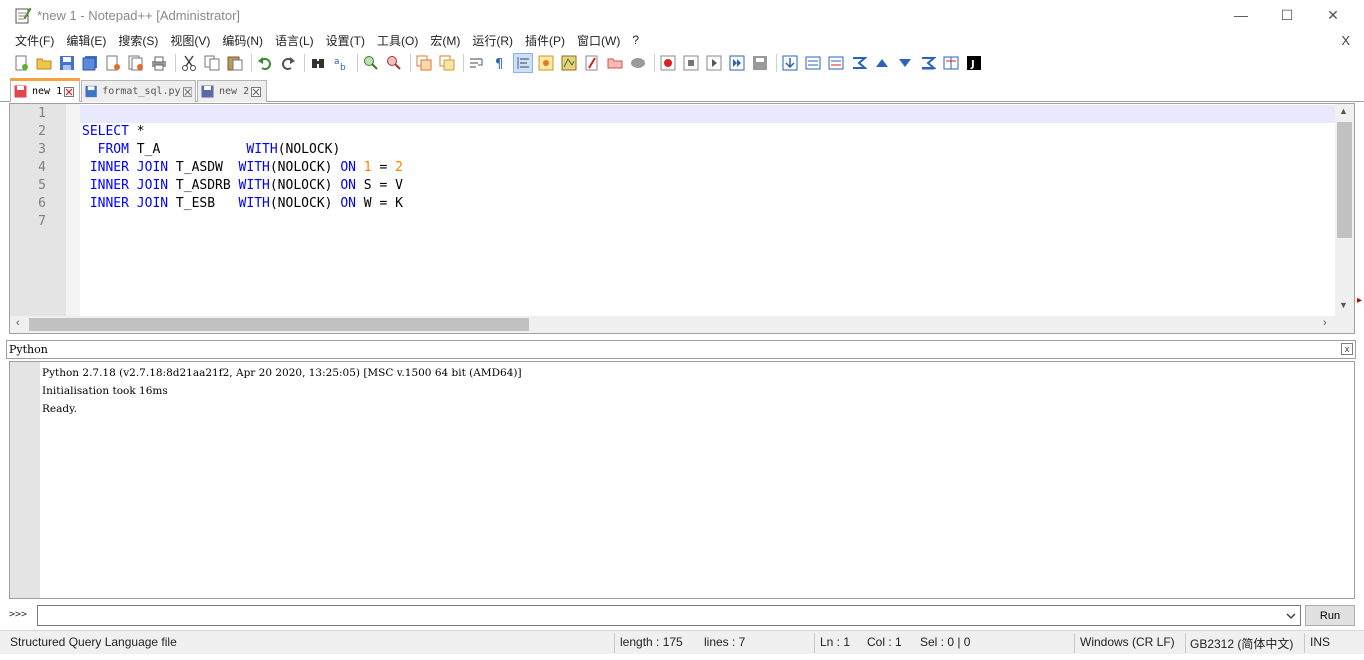 This screenshot has height=660, width=1364. Describe the element at coordinates (113, 63) in the screenshot. I see `close-file-icon` at that location.